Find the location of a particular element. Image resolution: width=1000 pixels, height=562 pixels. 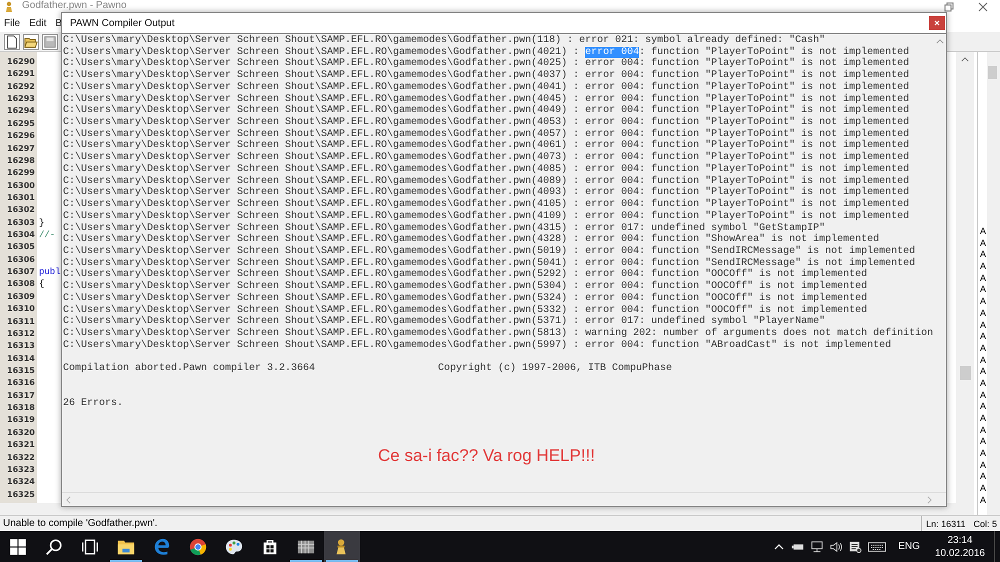

output-line: C:\Users\mary\Desktop\Server Schreen Shout\SAMP.EFL.RO\gamemodes\Godfather.pwn(4025) : error 004: function "PlayerToPoint" is not implemented is located at coordinates (486, 64).